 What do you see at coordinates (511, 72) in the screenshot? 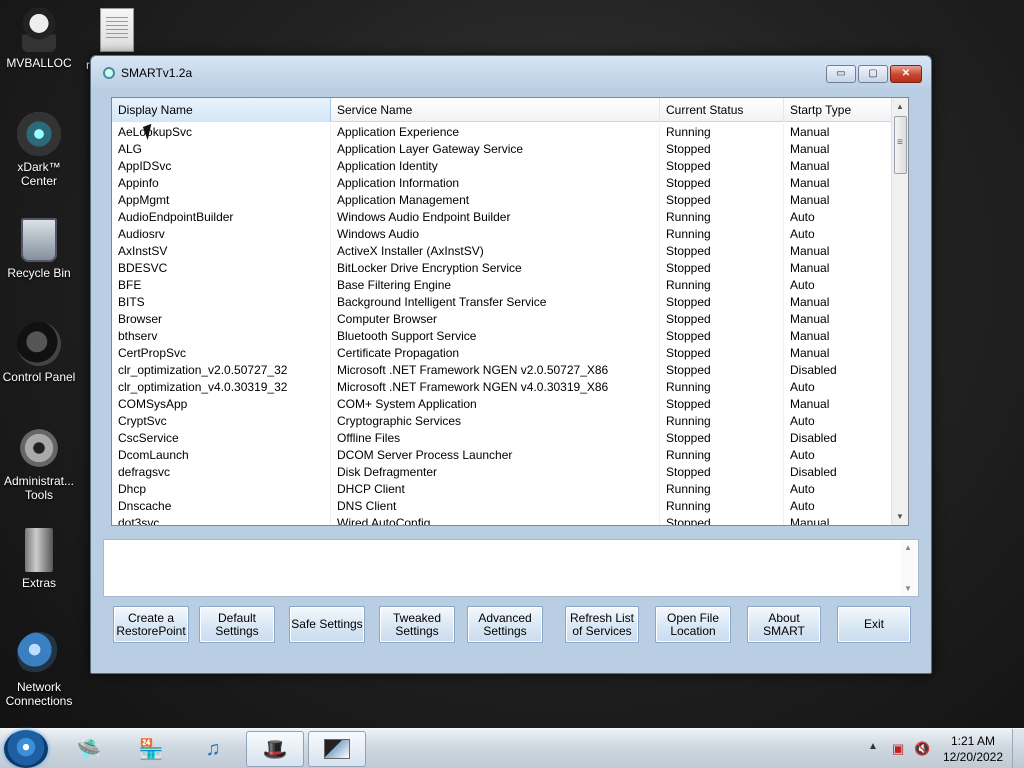
I see `title-bar: SMARTv1.2a ▭ ▢ ✕` at bounding box center [511, 72].